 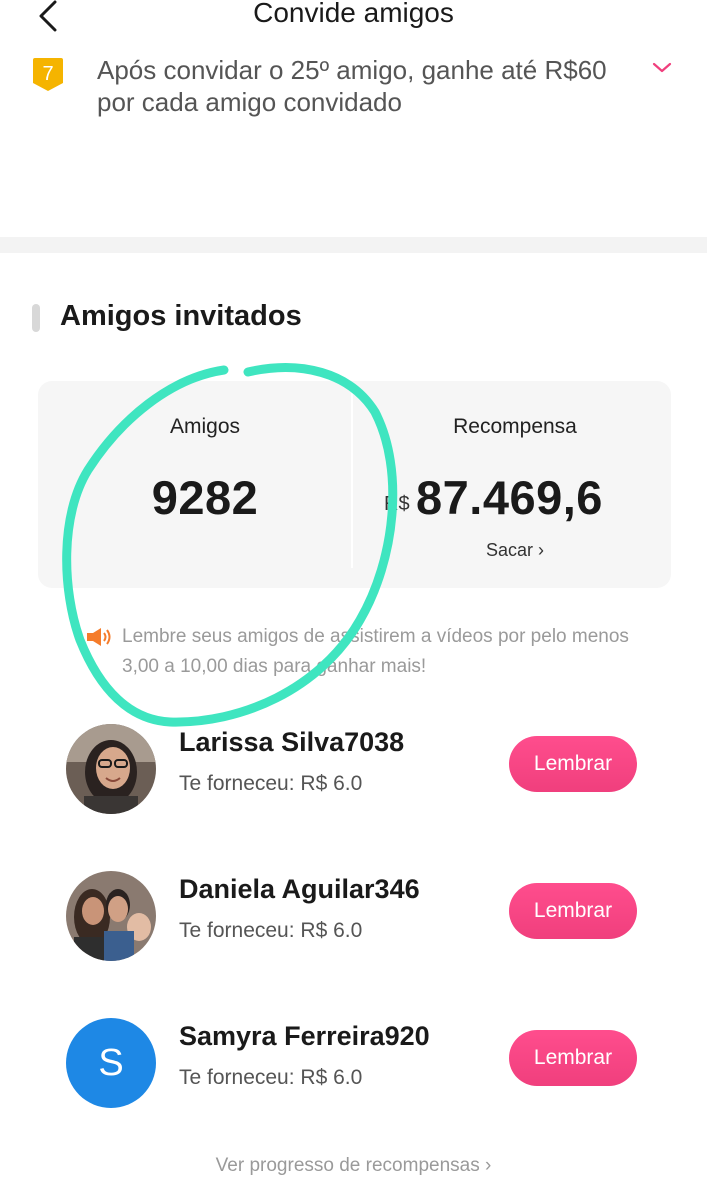 What do you see at coordinates (299, 889) in the screenshot?
I see `friend-name: Daniela Aguilar346` at bounding box center [299, 889].